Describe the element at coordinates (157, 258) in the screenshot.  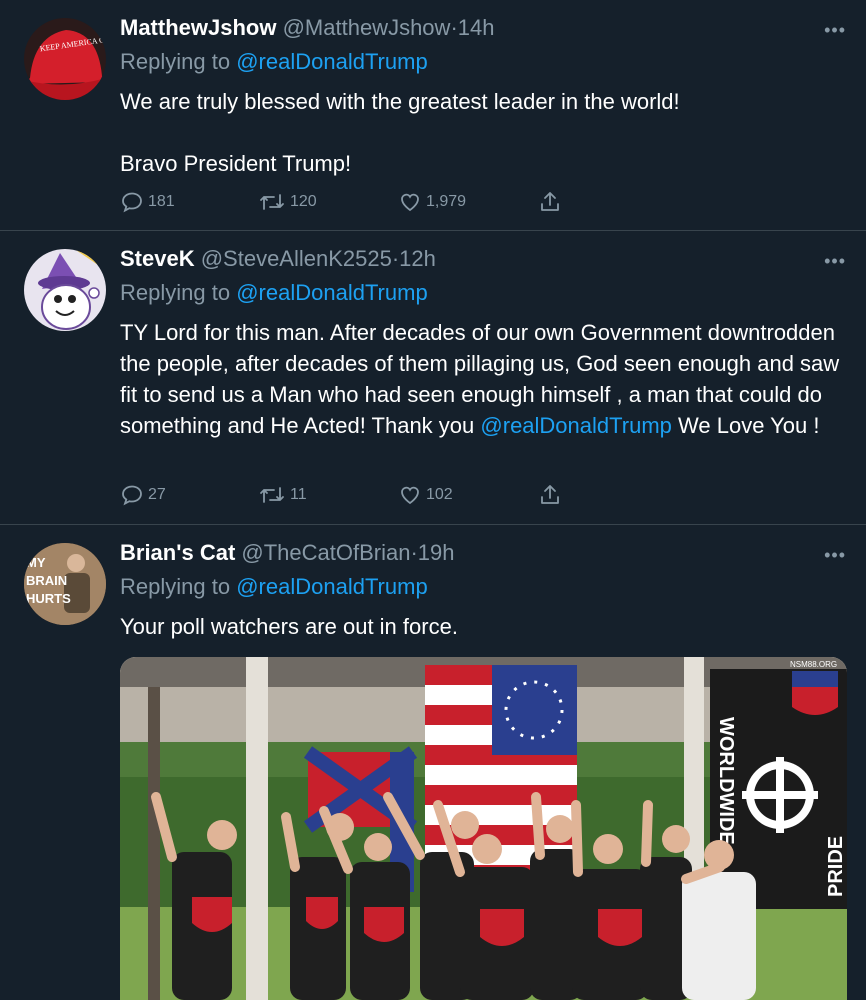
I see `display-name: SteveK` at that location.